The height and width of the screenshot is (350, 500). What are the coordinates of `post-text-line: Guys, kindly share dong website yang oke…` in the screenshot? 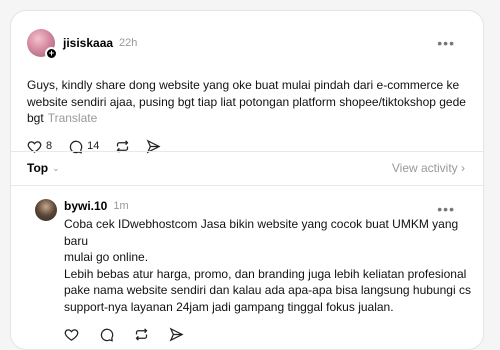 It's located at (243, 85).